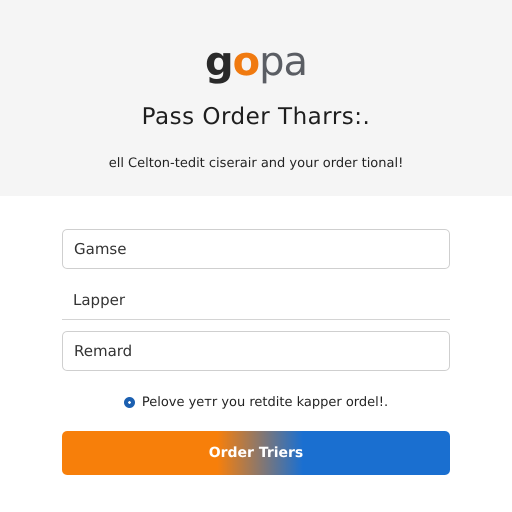 The image size is (512, 512). I want to click on checkbox-label: Pelove yeтr you retdite kapper ordel!., so click(265, 402).